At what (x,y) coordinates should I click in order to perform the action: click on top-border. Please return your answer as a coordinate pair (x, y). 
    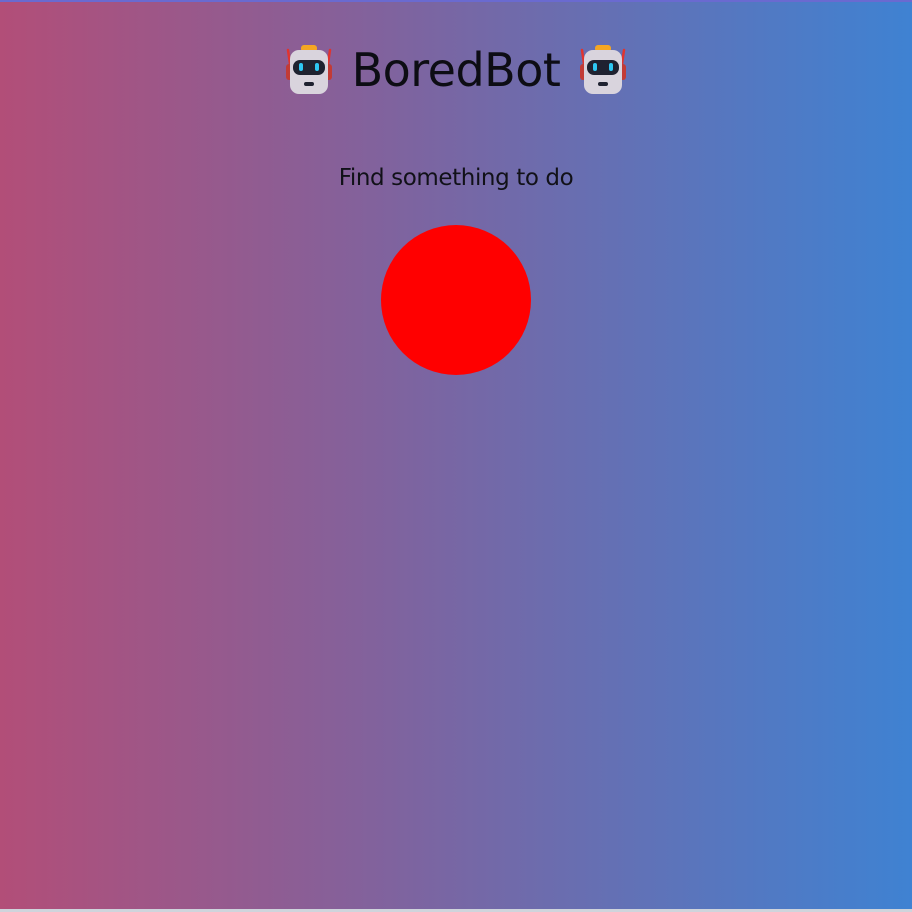
    Looking at the image, I should click on (456, 1).